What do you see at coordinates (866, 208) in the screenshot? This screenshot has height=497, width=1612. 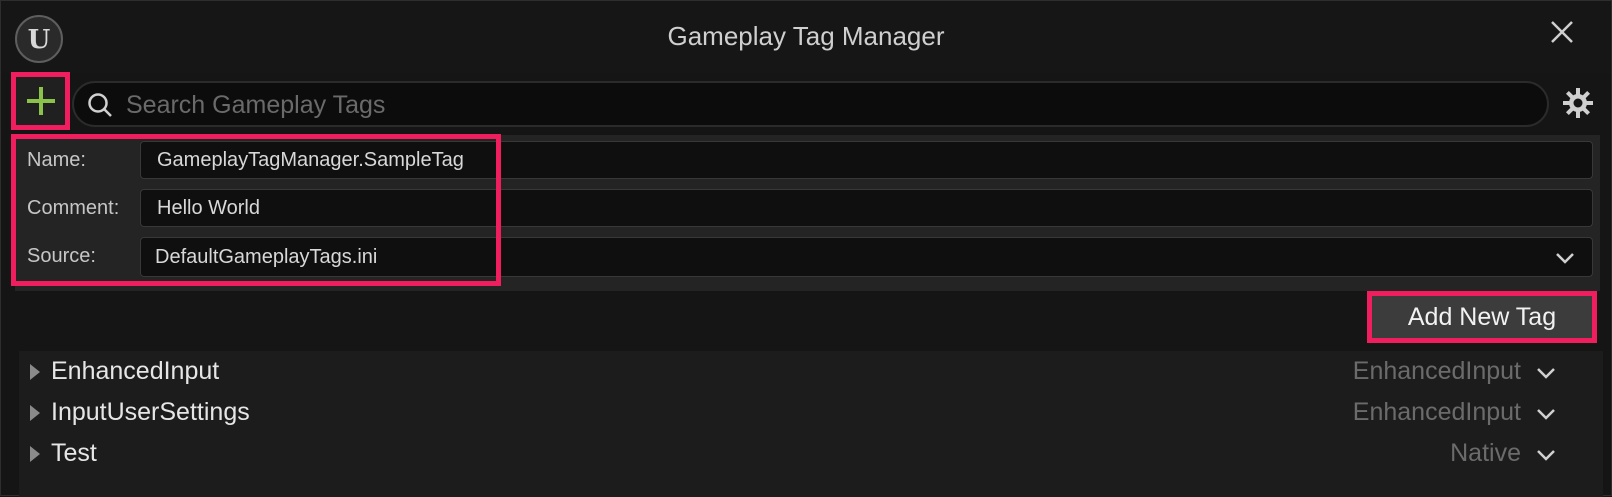 I see `comment-field` at bounding box center [866, 208].